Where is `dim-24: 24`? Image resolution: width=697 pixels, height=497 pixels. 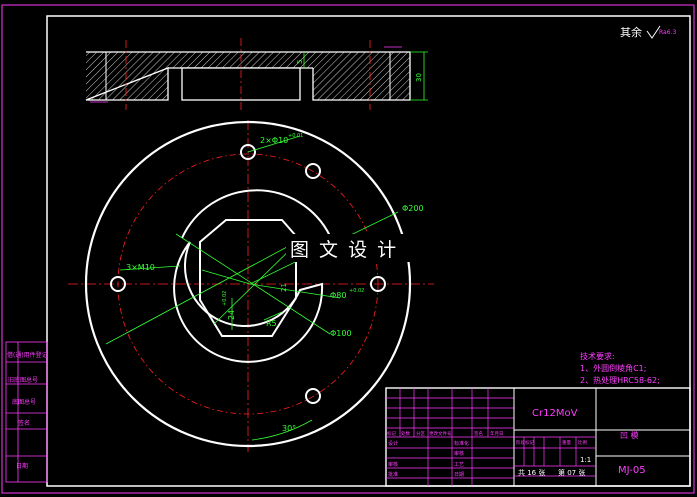 dim-24: 24 is located at coordinates (231, 315).